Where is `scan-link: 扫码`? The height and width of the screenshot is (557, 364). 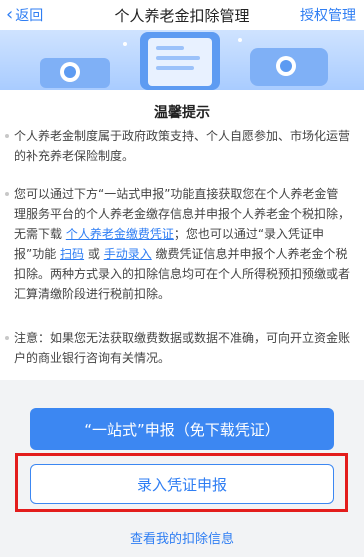 scan-link: 扫码 is located at coordinates (72, 254).